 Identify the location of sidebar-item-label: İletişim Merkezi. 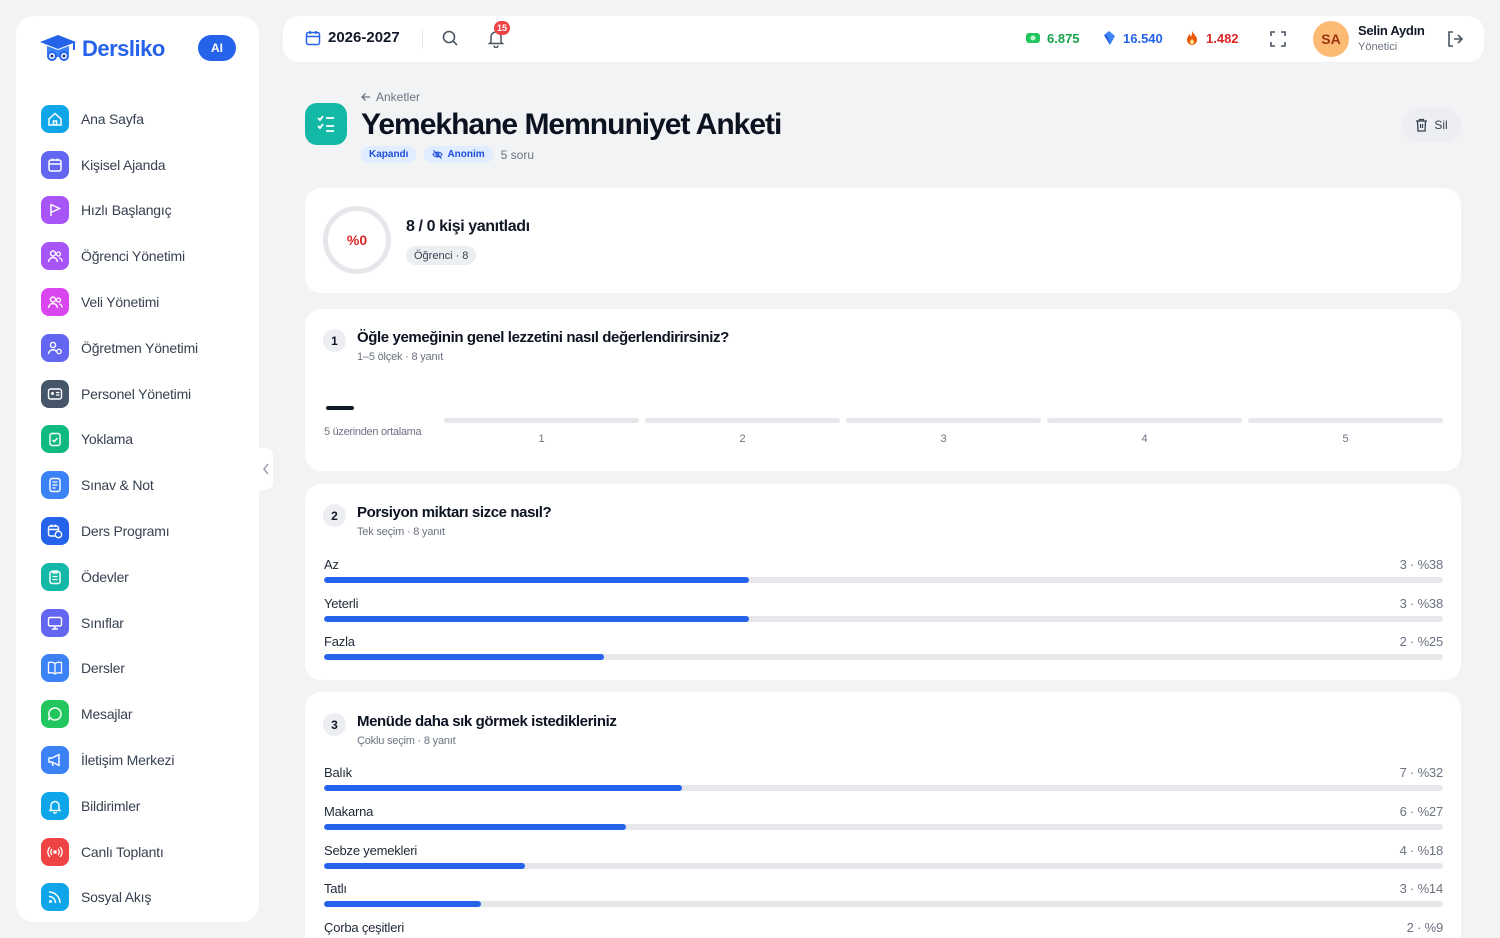
(128, 760).